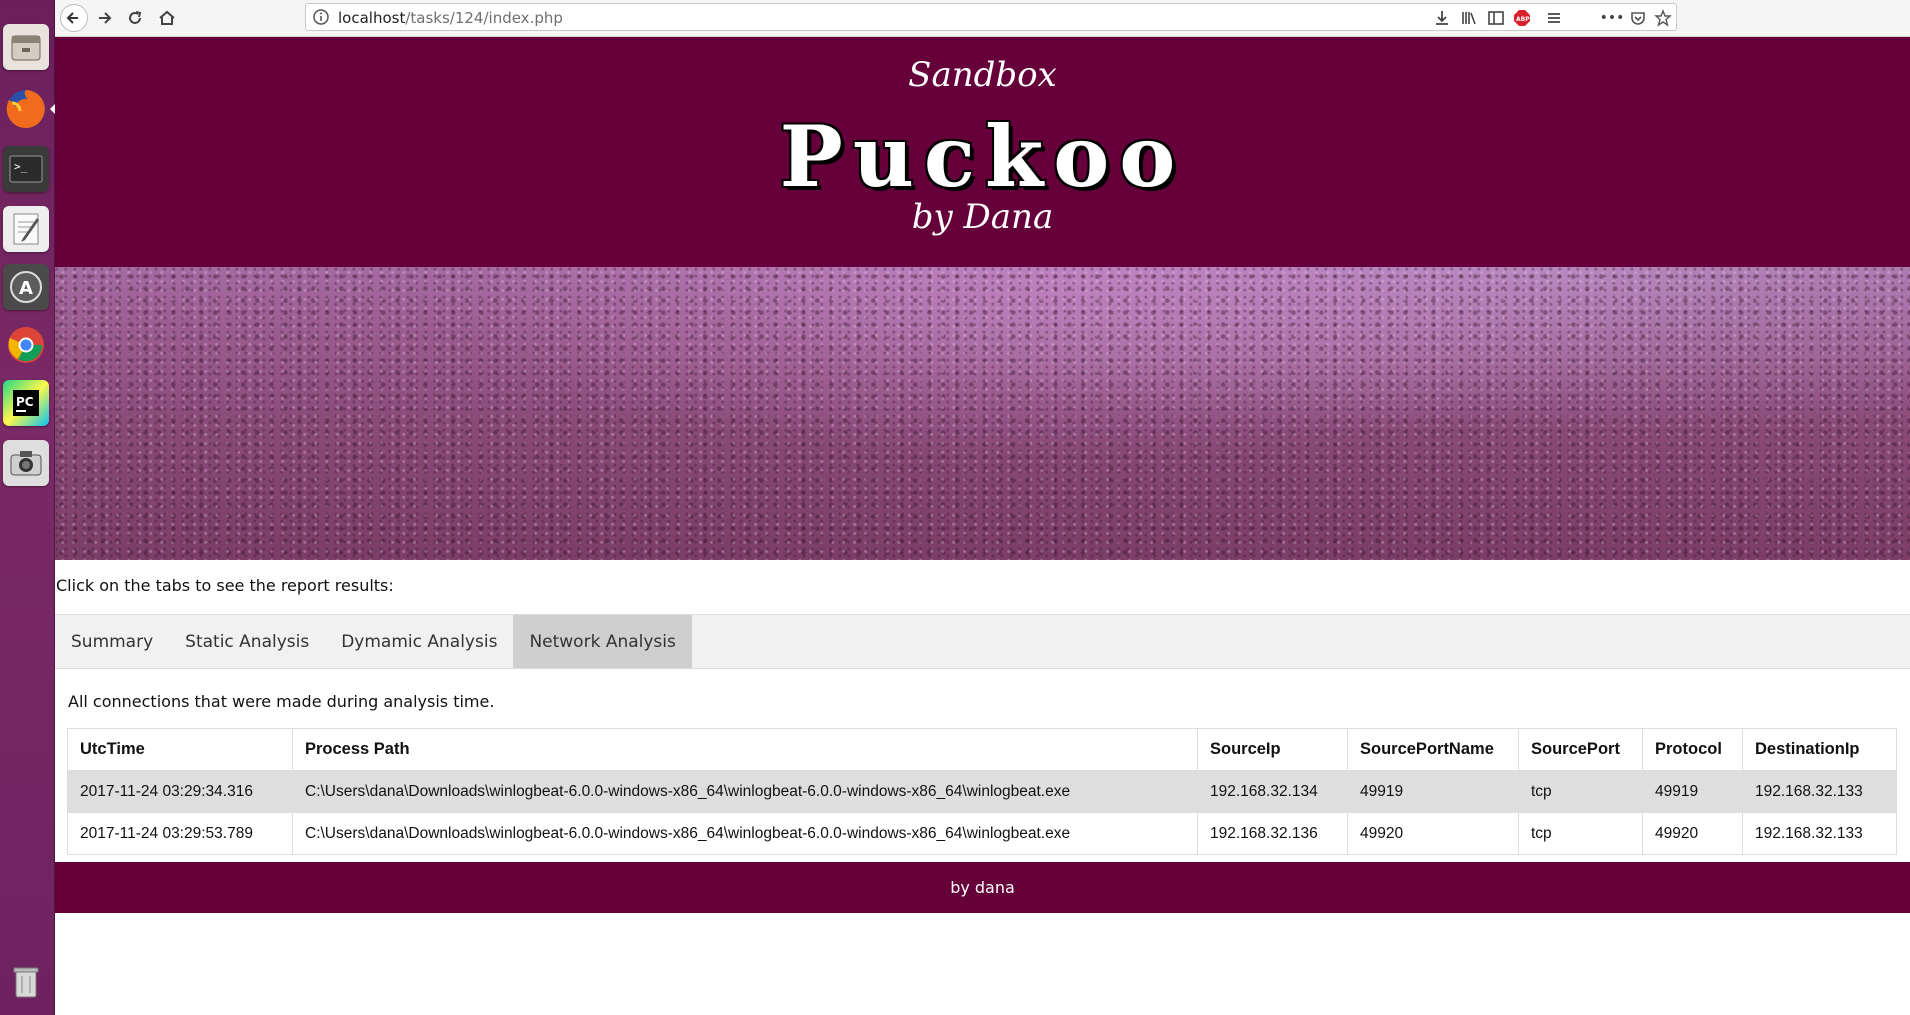 The height and width of the screenshot is (1015, 1910). Describe the element at coordinates (450, 18) in the screenshot. I see `url-text: localhost/tasks/124/index.php` at that location.